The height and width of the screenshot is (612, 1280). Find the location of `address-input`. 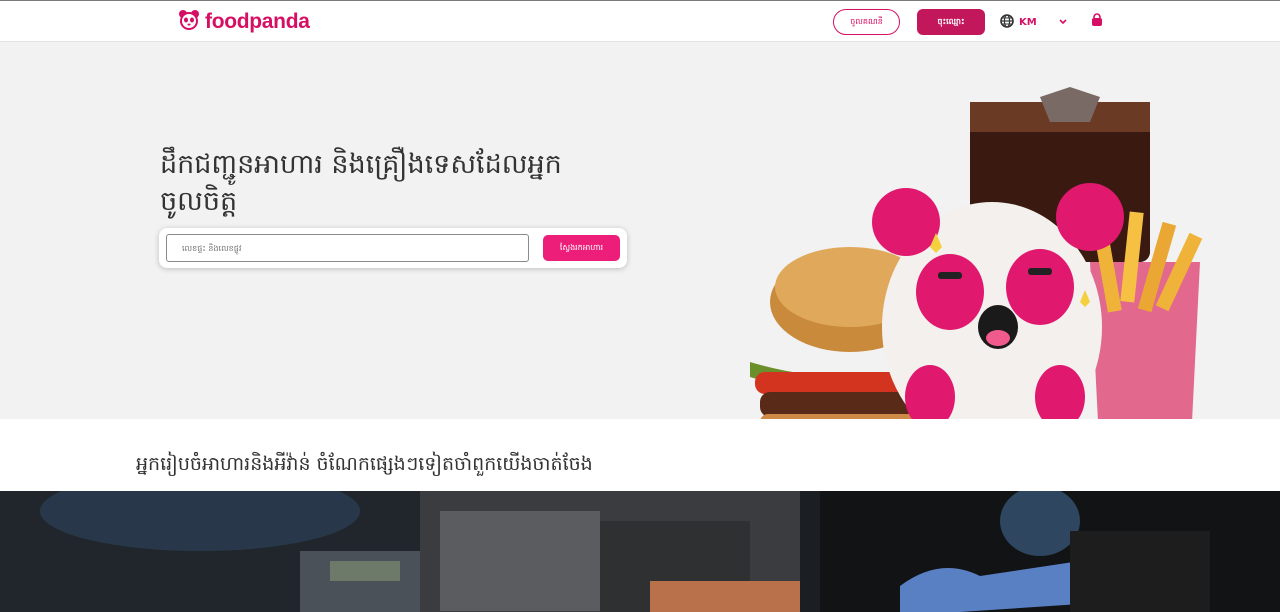

address-input is located at coordinates (347, 248).